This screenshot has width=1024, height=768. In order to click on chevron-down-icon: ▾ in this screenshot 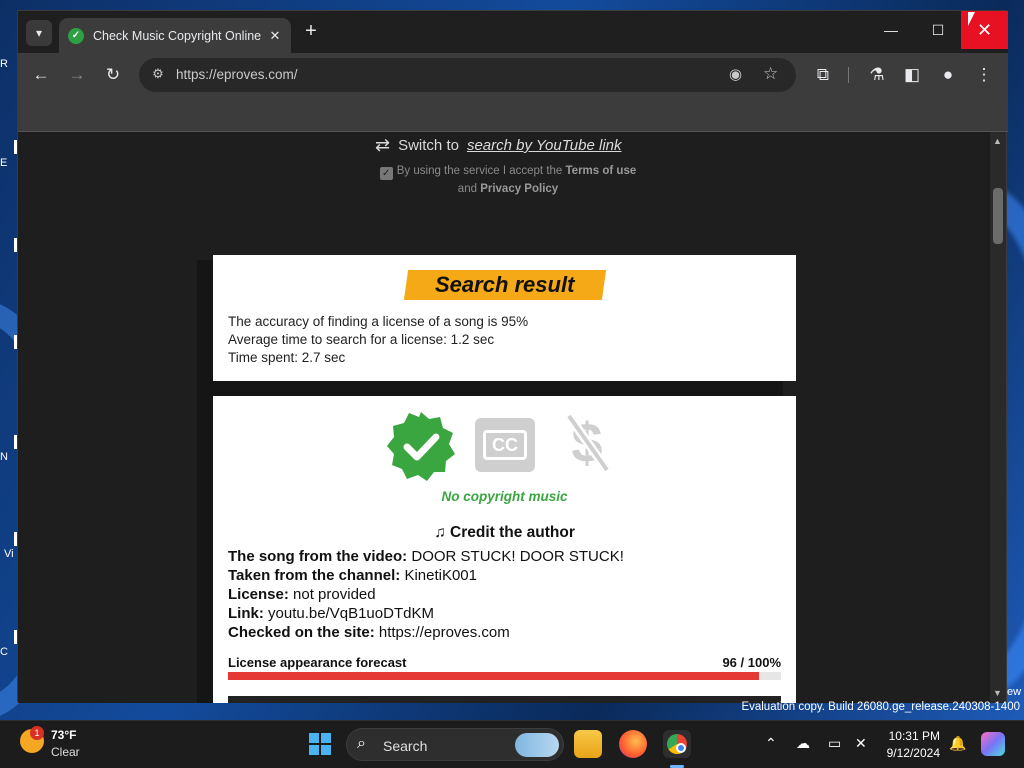, I will do `click(39, 33)`.